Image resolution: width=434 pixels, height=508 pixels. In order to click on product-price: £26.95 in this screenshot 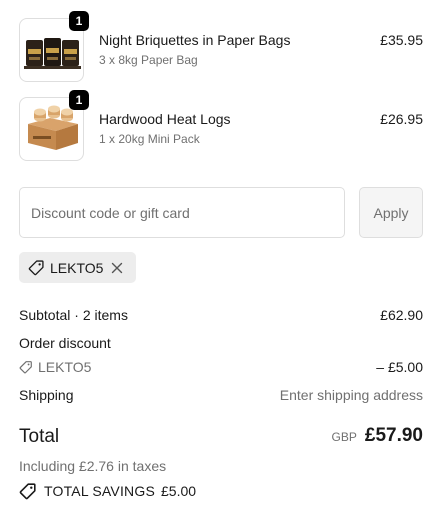, I will do `click(401, 119)`.